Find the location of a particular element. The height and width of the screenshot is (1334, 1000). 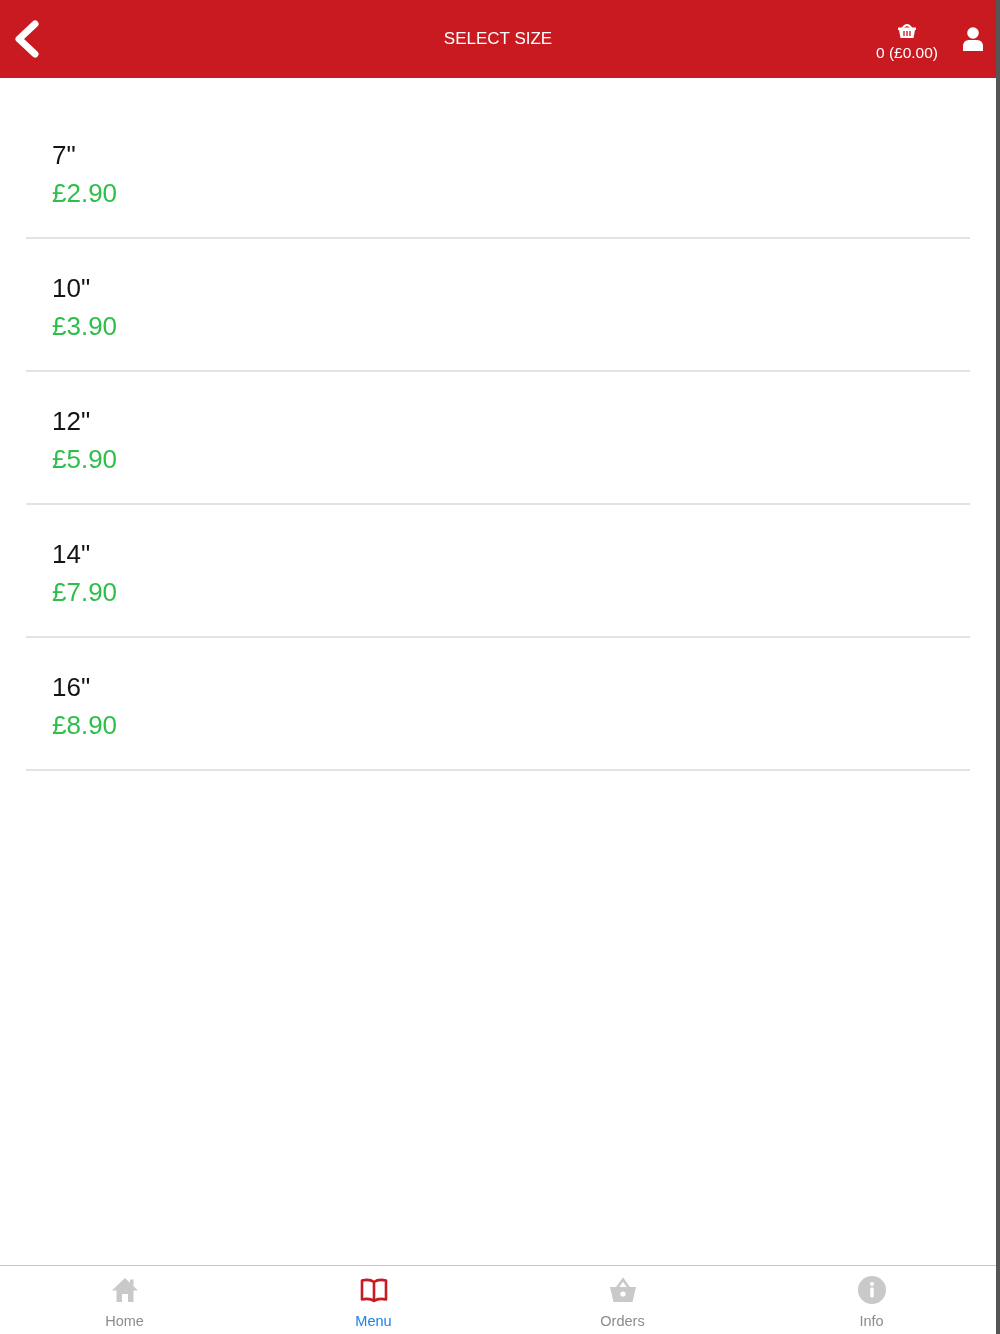

back-button is located at coordinates (27, 39).